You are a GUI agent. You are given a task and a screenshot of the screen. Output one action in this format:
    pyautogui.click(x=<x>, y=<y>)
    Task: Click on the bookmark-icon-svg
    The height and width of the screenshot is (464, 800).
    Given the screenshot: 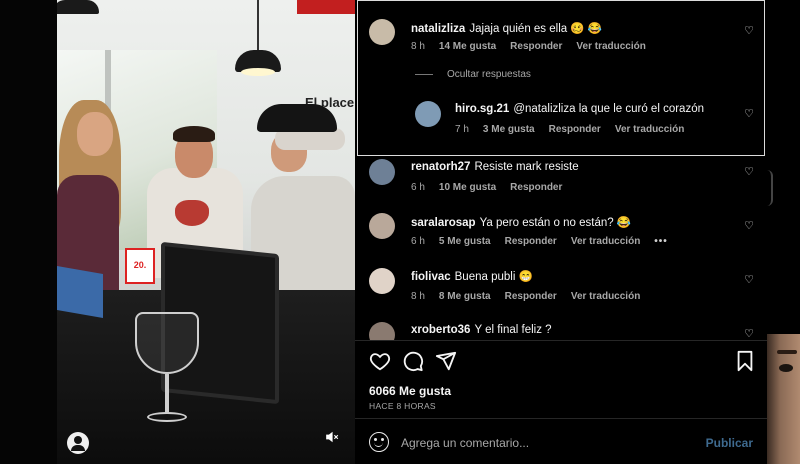 What is the action you would take?
    pyautogui.click(x=745, y=361)
    